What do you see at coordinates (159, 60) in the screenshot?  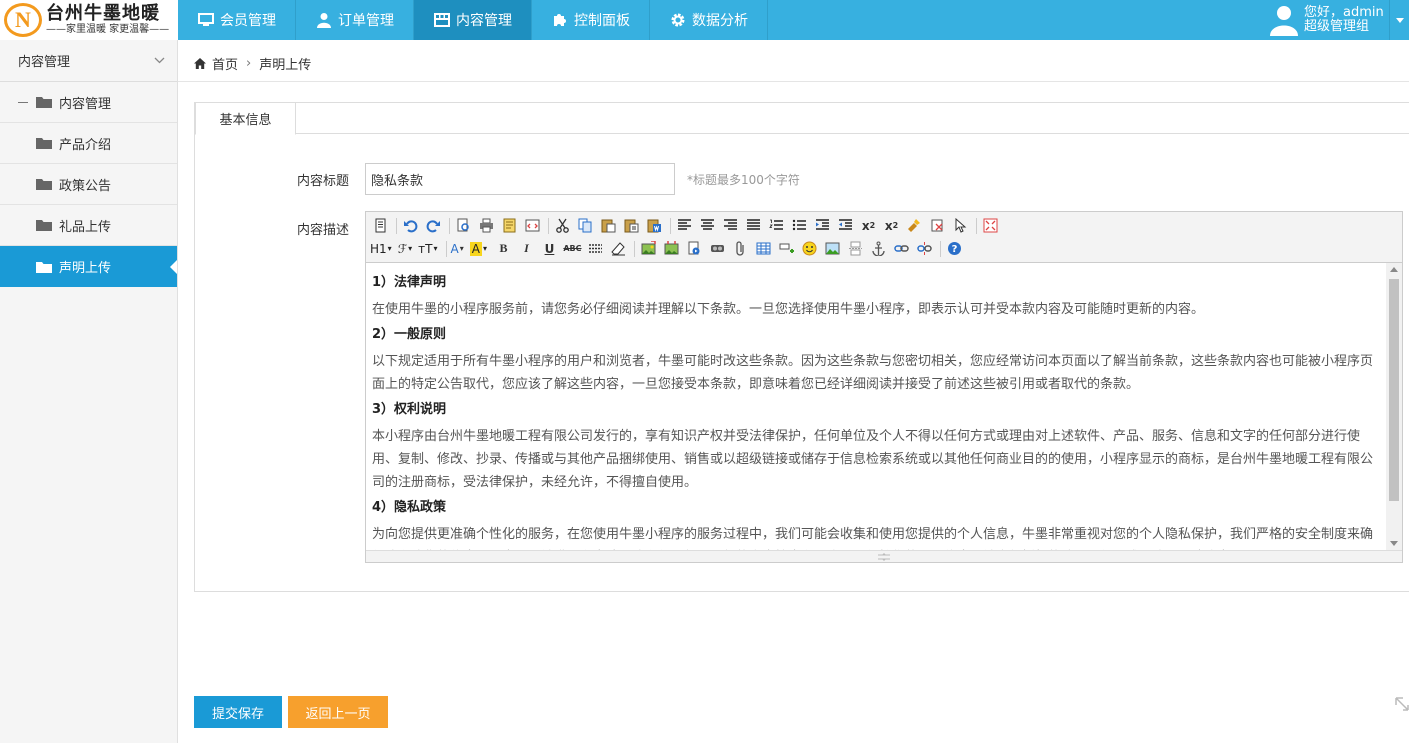 I see `chevron-down-icon` at bounding box center [159, 60].